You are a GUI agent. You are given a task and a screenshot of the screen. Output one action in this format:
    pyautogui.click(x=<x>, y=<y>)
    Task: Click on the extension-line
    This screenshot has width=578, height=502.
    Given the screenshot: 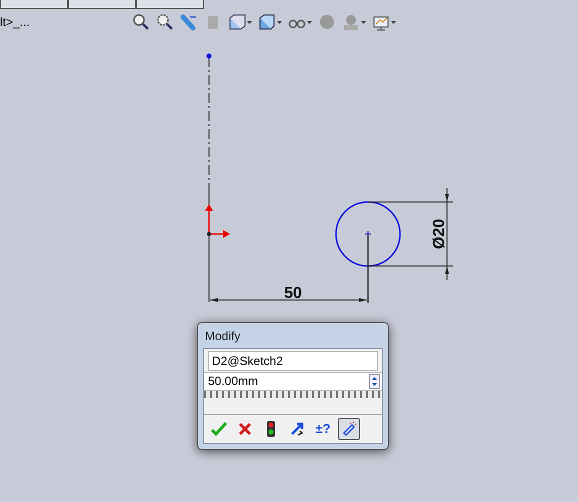 What is the action you would take?
    pyautogui.click(x=368, y=268)
    